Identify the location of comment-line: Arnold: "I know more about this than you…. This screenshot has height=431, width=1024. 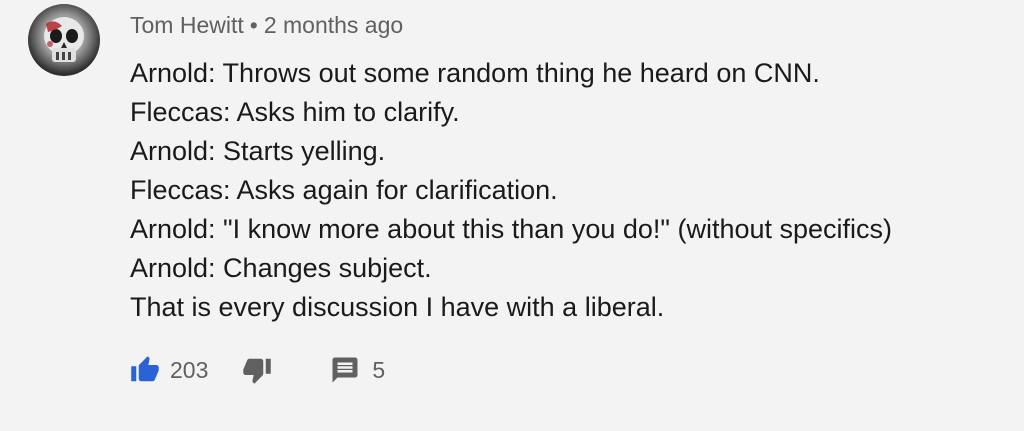
(511, 229).